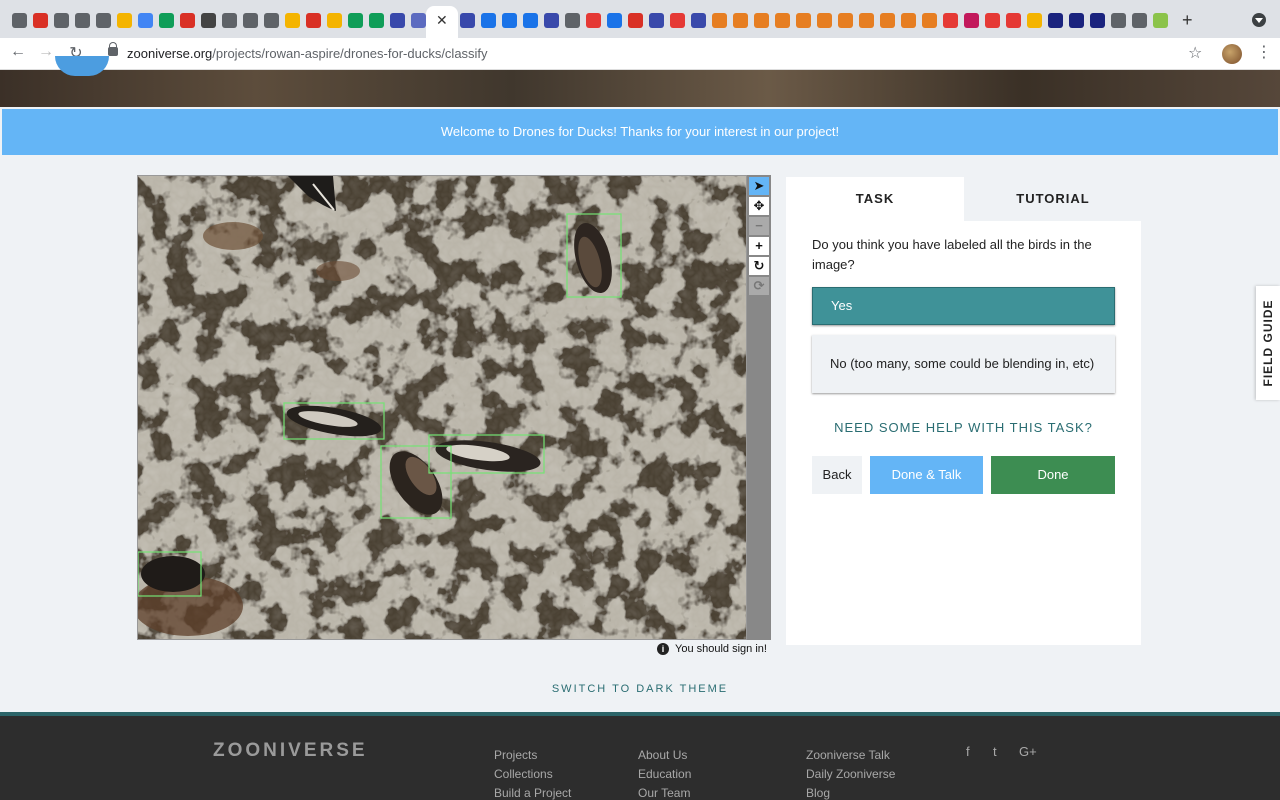  What do you see at coordinates (532, 792) in the screenshot?
I see `footer-link: Build a Project` at bounding box center [532, 792].